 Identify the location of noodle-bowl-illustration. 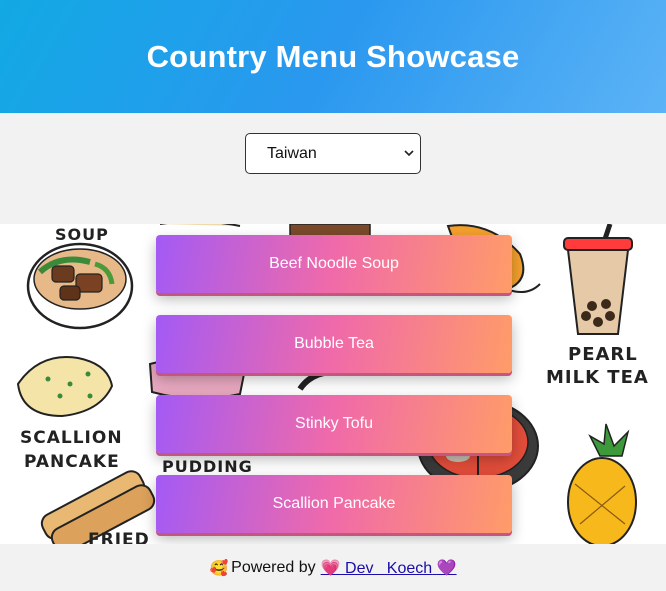
(80, 286).